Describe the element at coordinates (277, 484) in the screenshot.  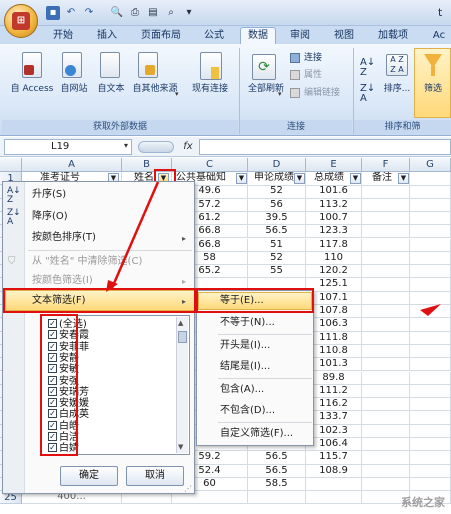
I see `grid-cell: 58.5` at that location.